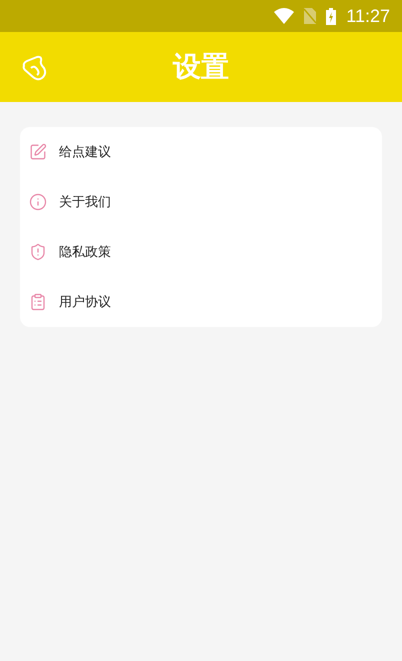 This screenshot has height=661, width=402. I want to click on menu-item: 用户协议, so click(201, 302).